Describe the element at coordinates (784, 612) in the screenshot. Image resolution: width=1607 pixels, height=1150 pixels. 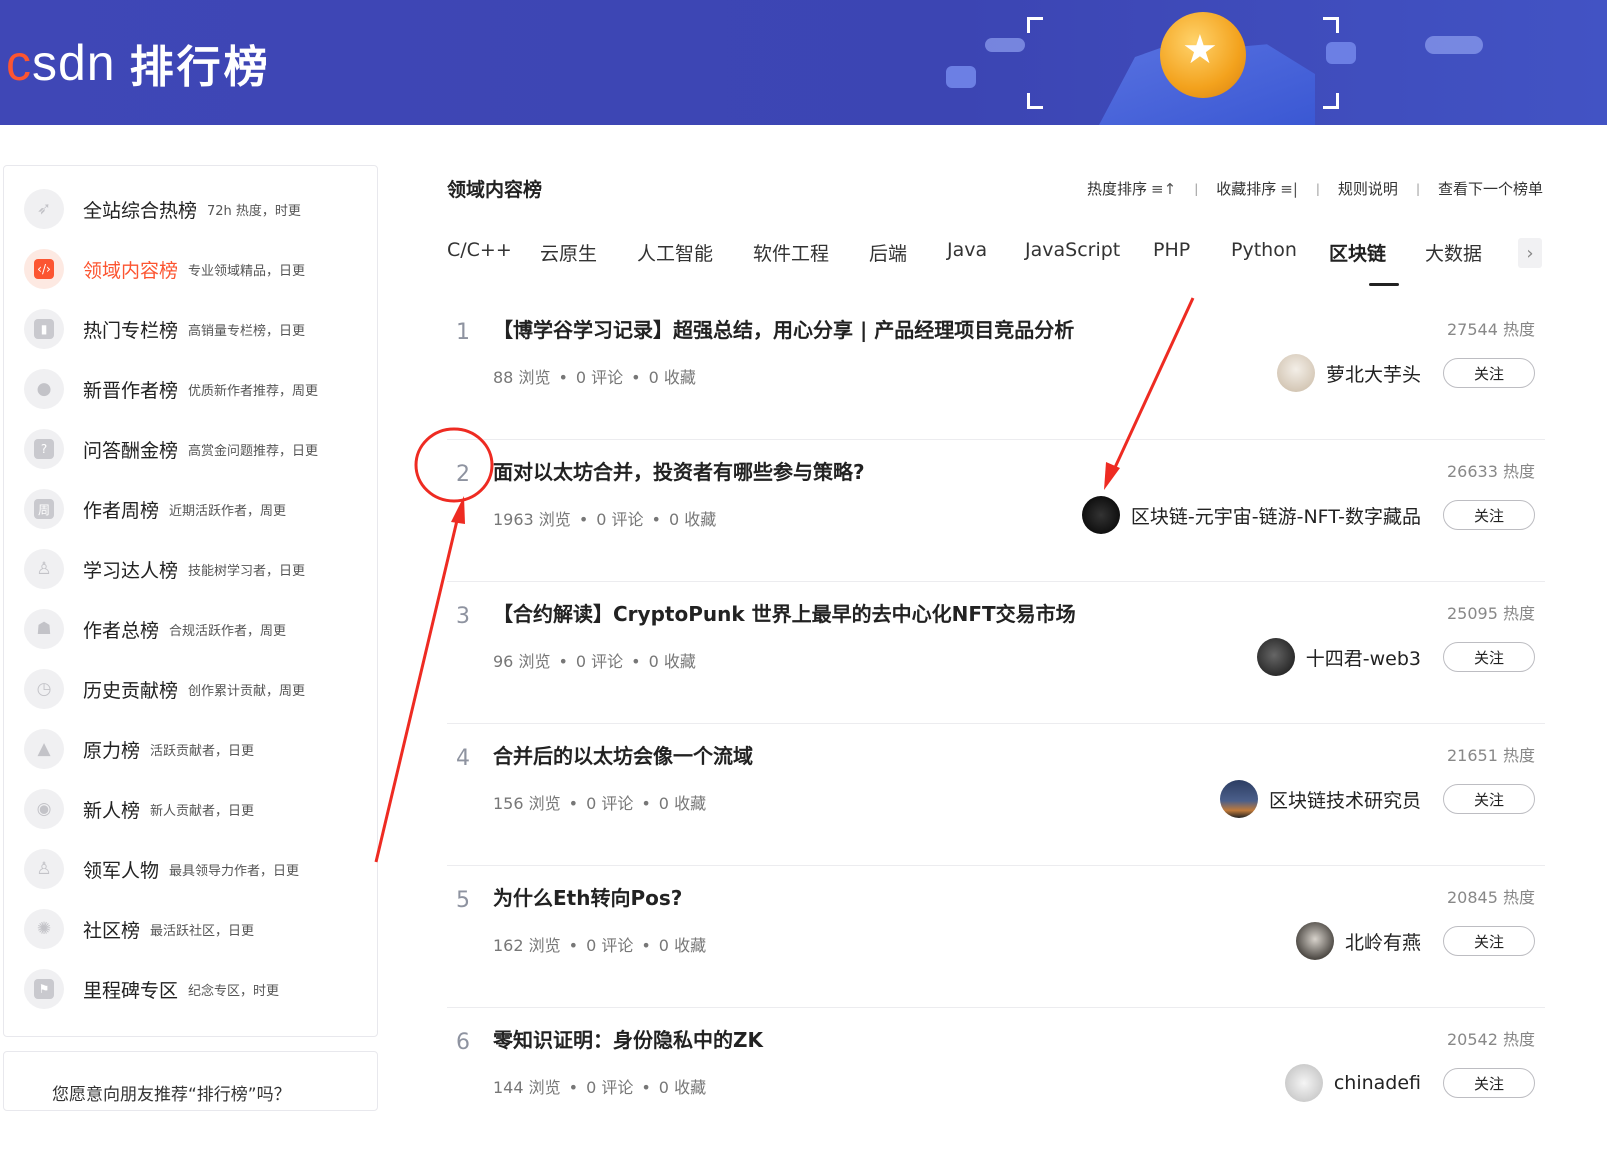
I see `article-title: 【合约解读】CryptoPunk 世界上最早的去中心化NFT交易市场` at that location.